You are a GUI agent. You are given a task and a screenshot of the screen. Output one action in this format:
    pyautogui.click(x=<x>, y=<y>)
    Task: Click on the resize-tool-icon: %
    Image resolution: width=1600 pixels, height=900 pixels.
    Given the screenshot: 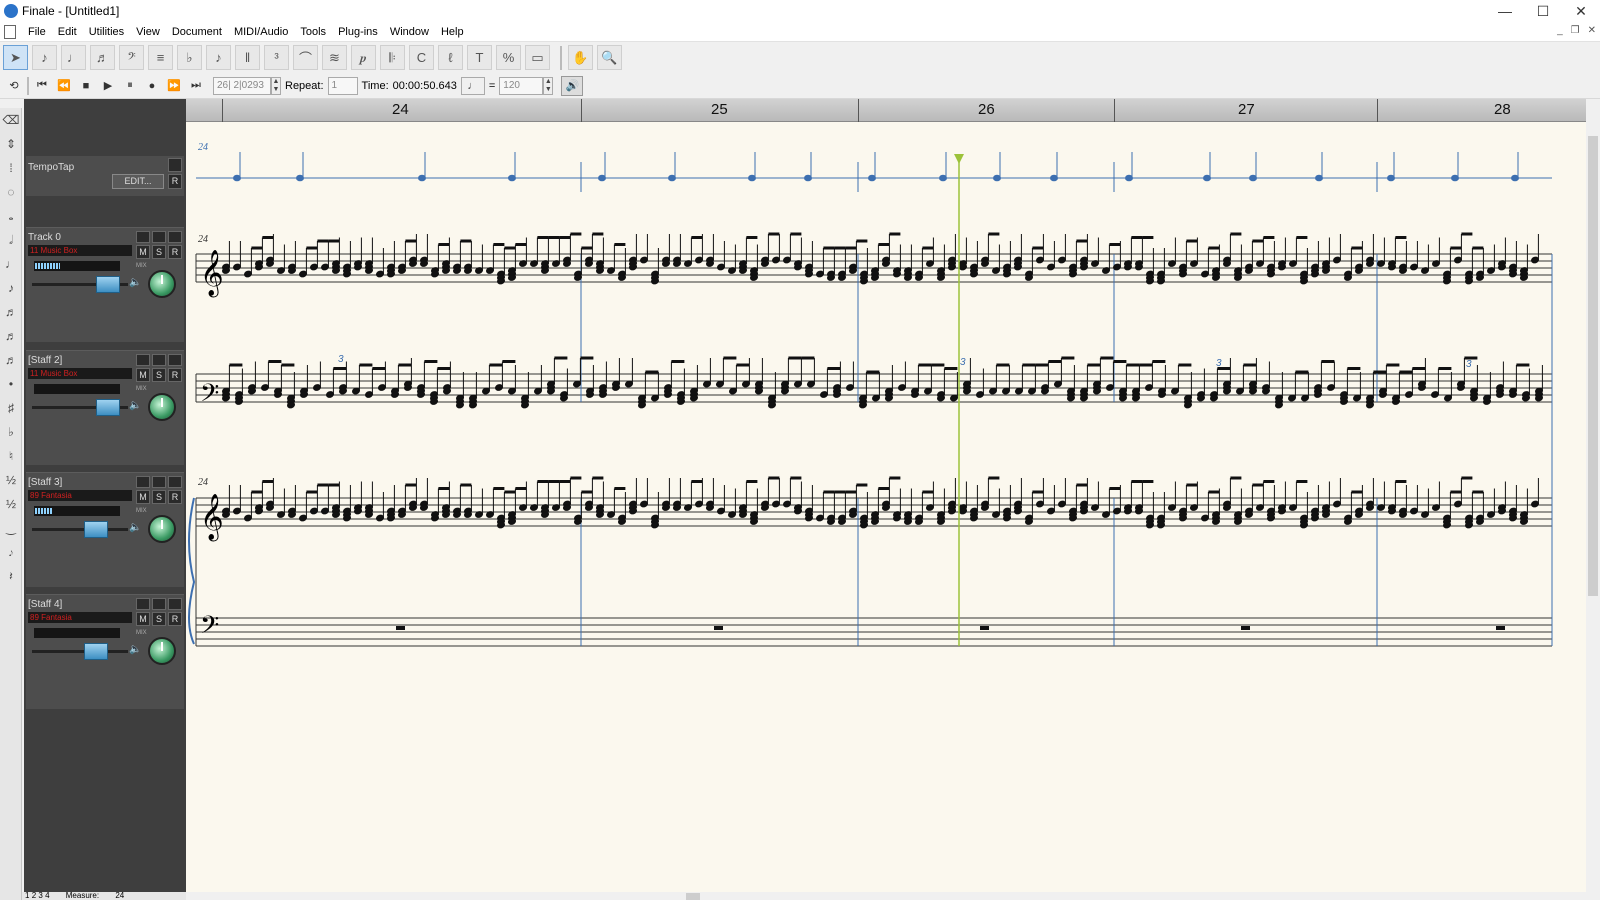 What is the action you would take?
    pyautogui.click(x=508, y=57)
    